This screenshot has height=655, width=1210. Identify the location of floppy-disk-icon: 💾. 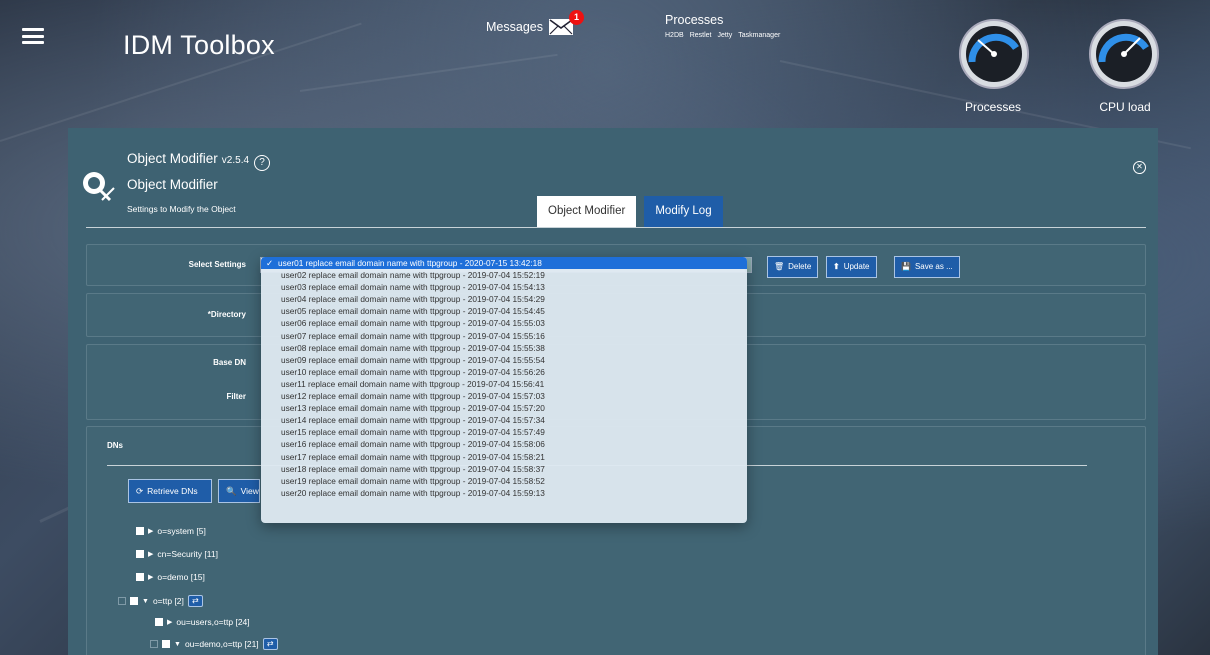
(906, 266).